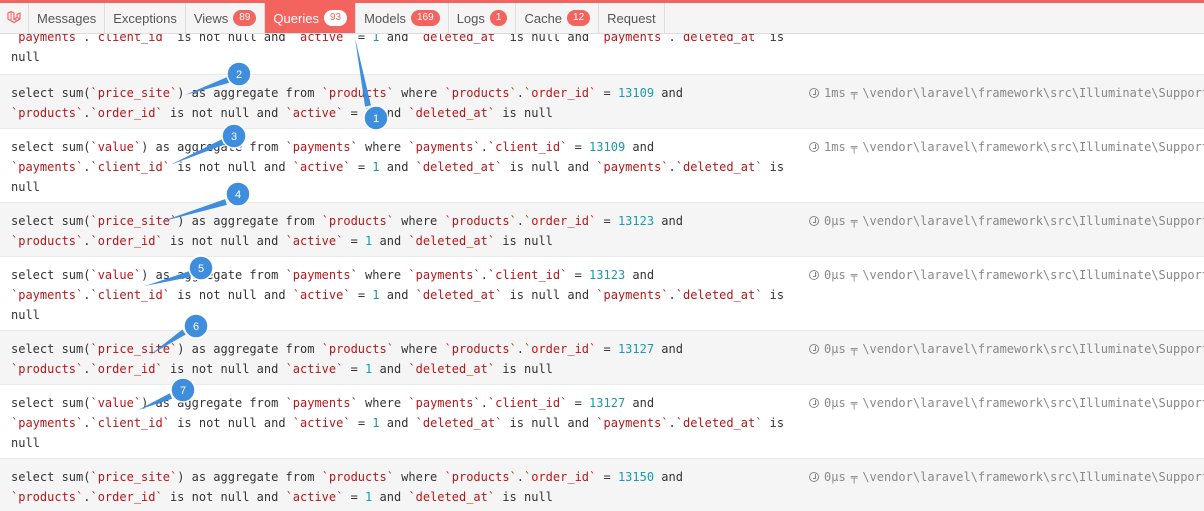 The image size is (1204, 511). What do you see at coordinates (25, 315) in the screenshot?
I see `sql-keyword: null` at bounding box center [25, 315].